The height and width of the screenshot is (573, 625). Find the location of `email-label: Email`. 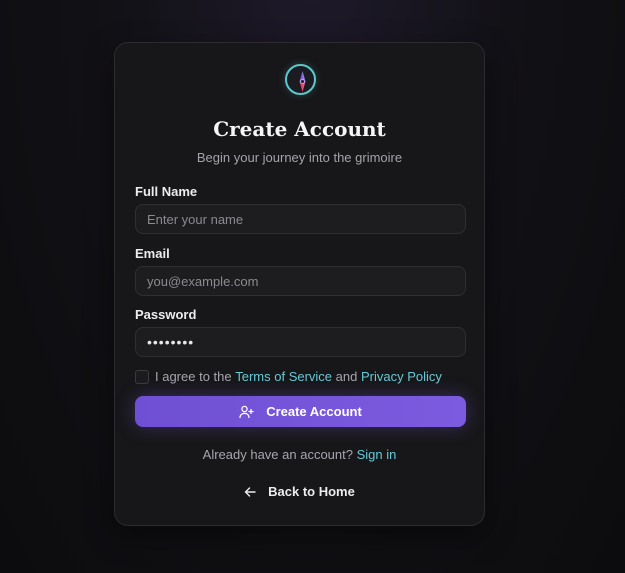

email-label: Email is located at coordinates (152, 253).